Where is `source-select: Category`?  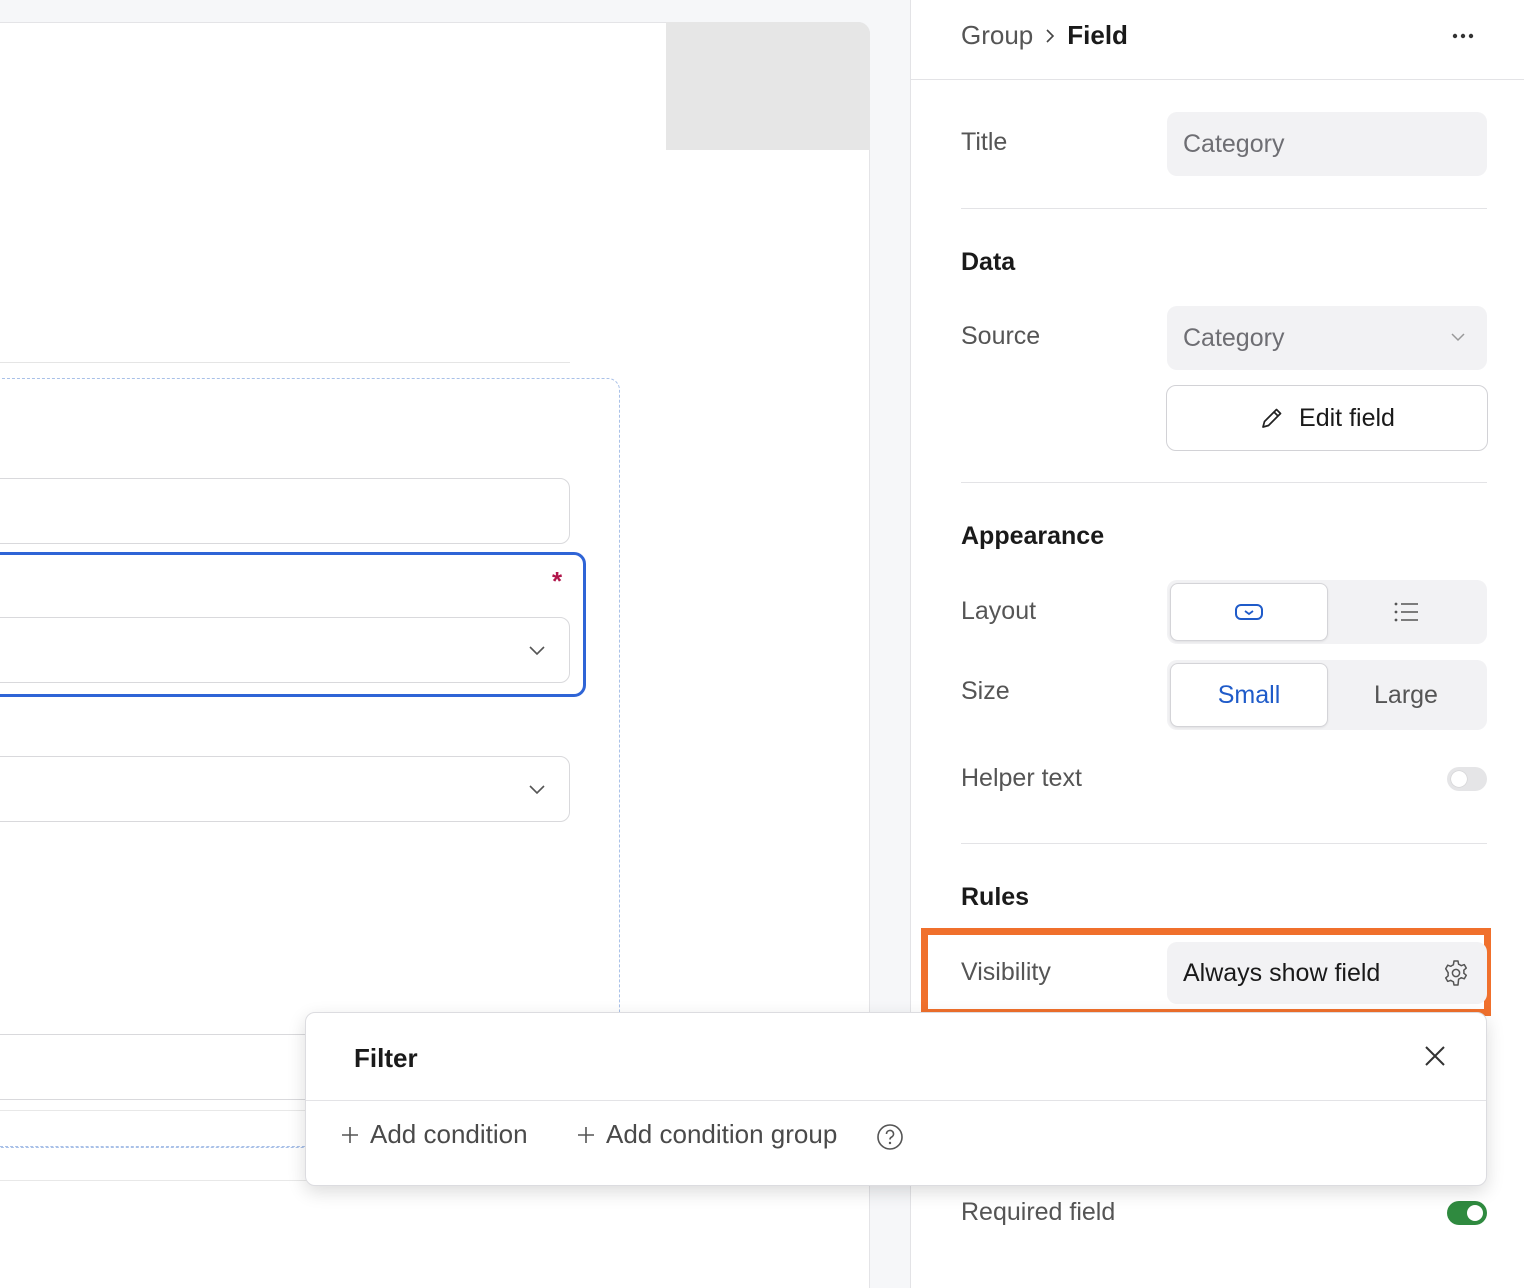
source-select: Category is located at coordinates (1327, 338).